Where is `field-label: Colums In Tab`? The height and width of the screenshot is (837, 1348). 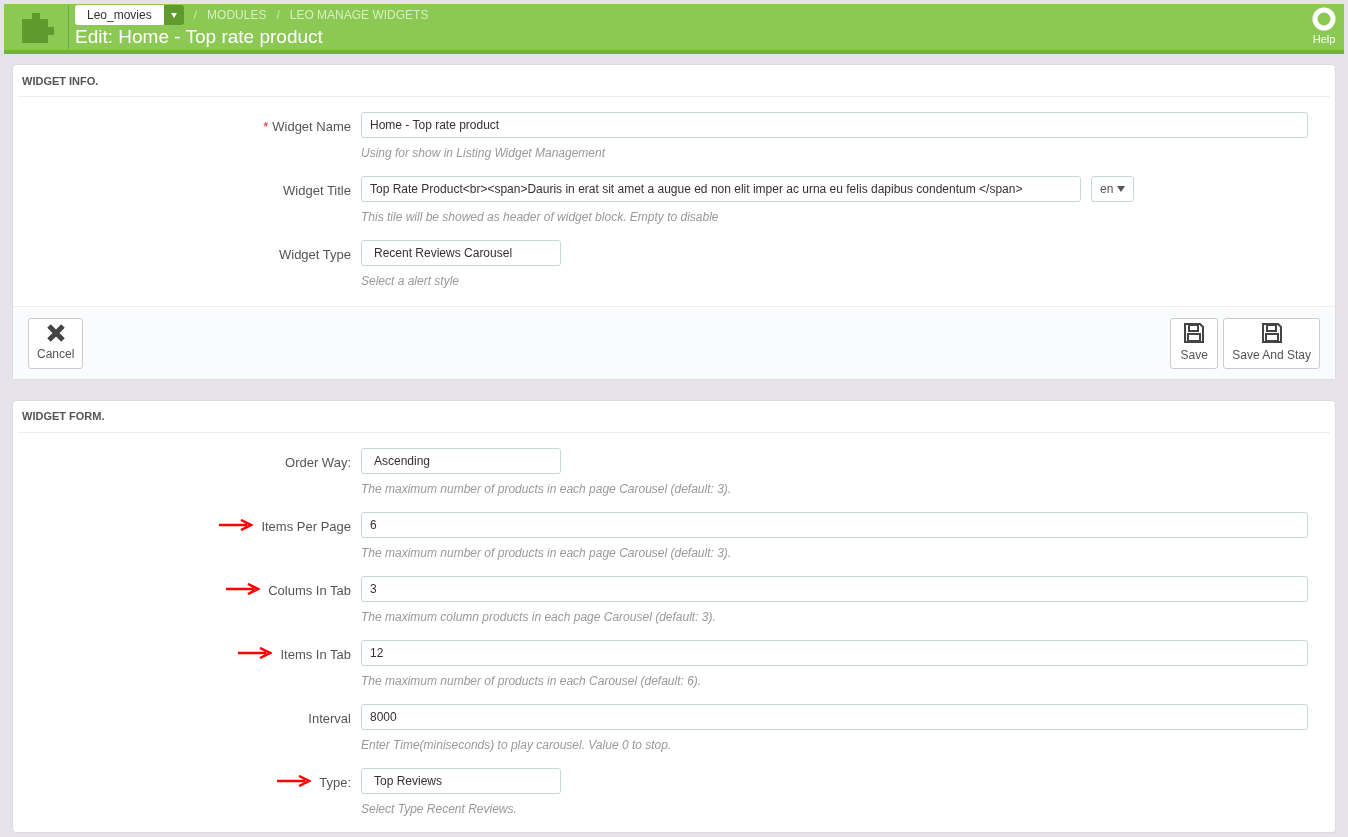 field-label: Colums In Tab is located at coordinates (309, 591).